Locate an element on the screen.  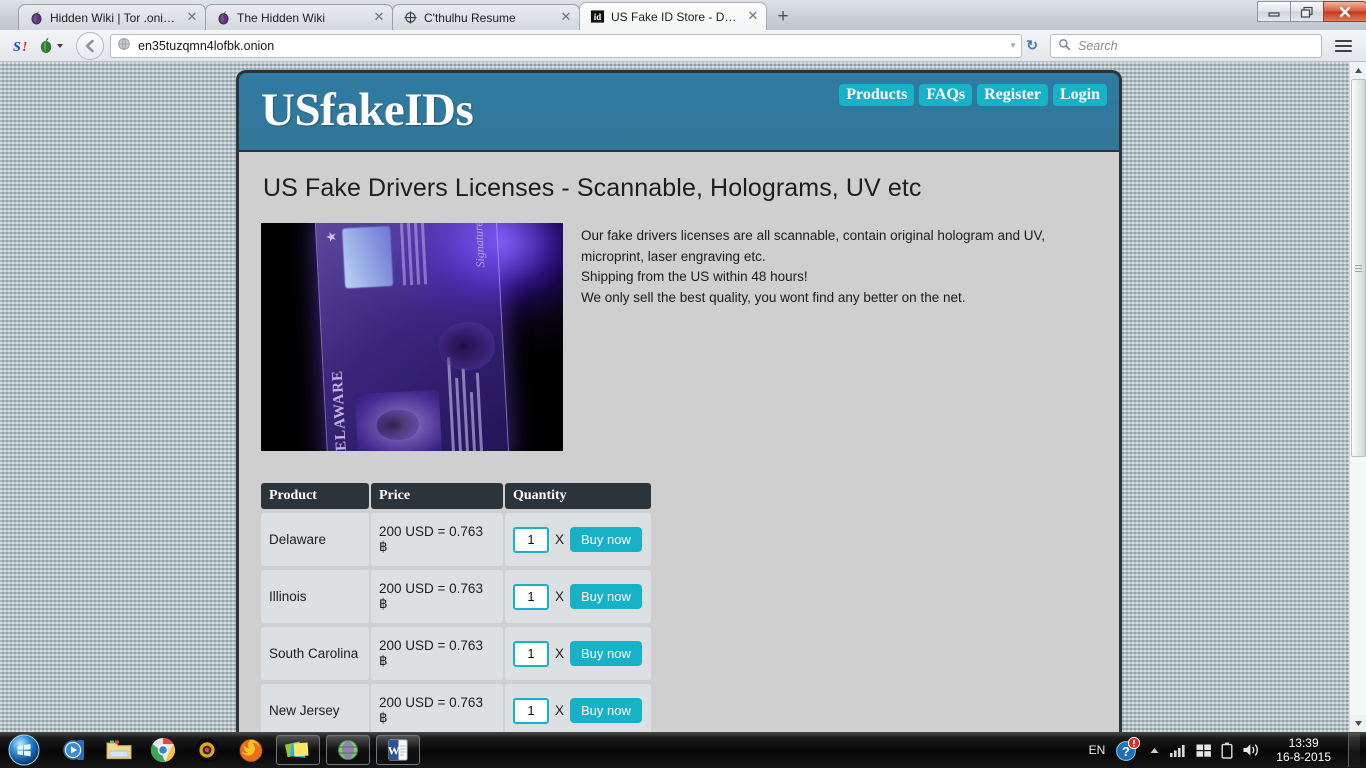
browser-tab-1: Hidden Wiki | Tor .onion ur... ✕ is located at coordinates (112, 17).